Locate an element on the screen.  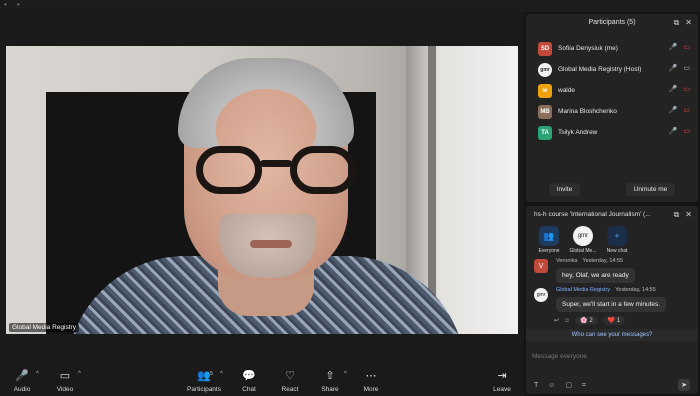
react-button: ♡ React is located at coordinates (290, 381).